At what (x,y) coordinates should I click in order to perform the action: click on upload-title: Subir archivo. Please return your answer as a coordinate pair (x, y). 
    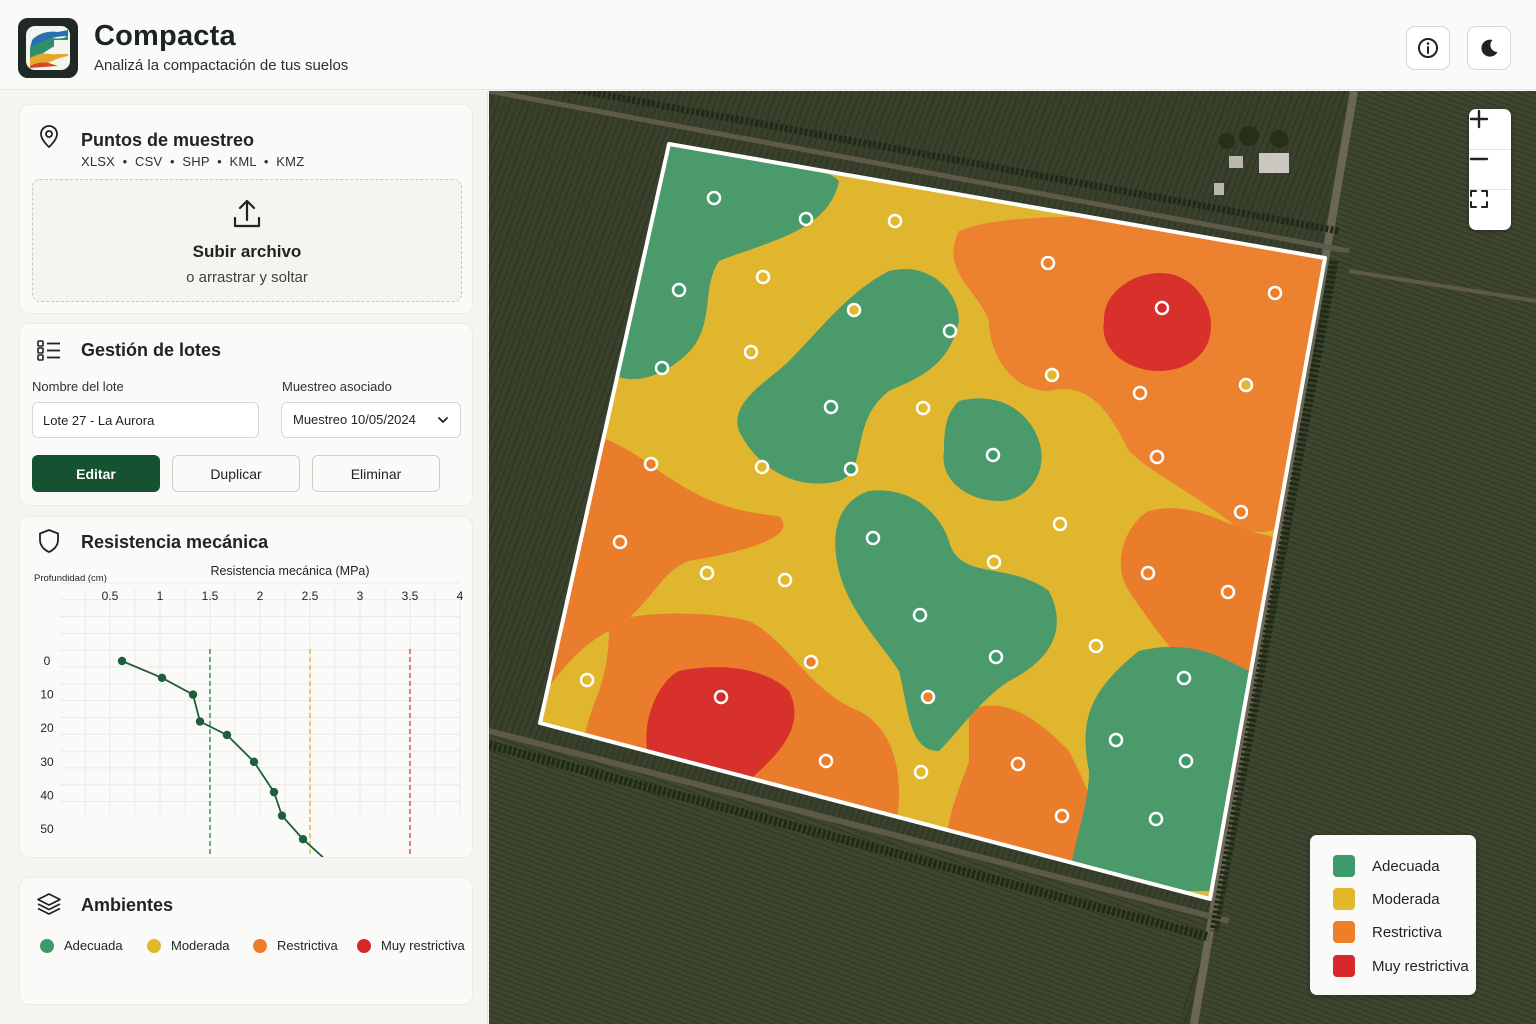
    Looking at the image, I should click on (247, 251).